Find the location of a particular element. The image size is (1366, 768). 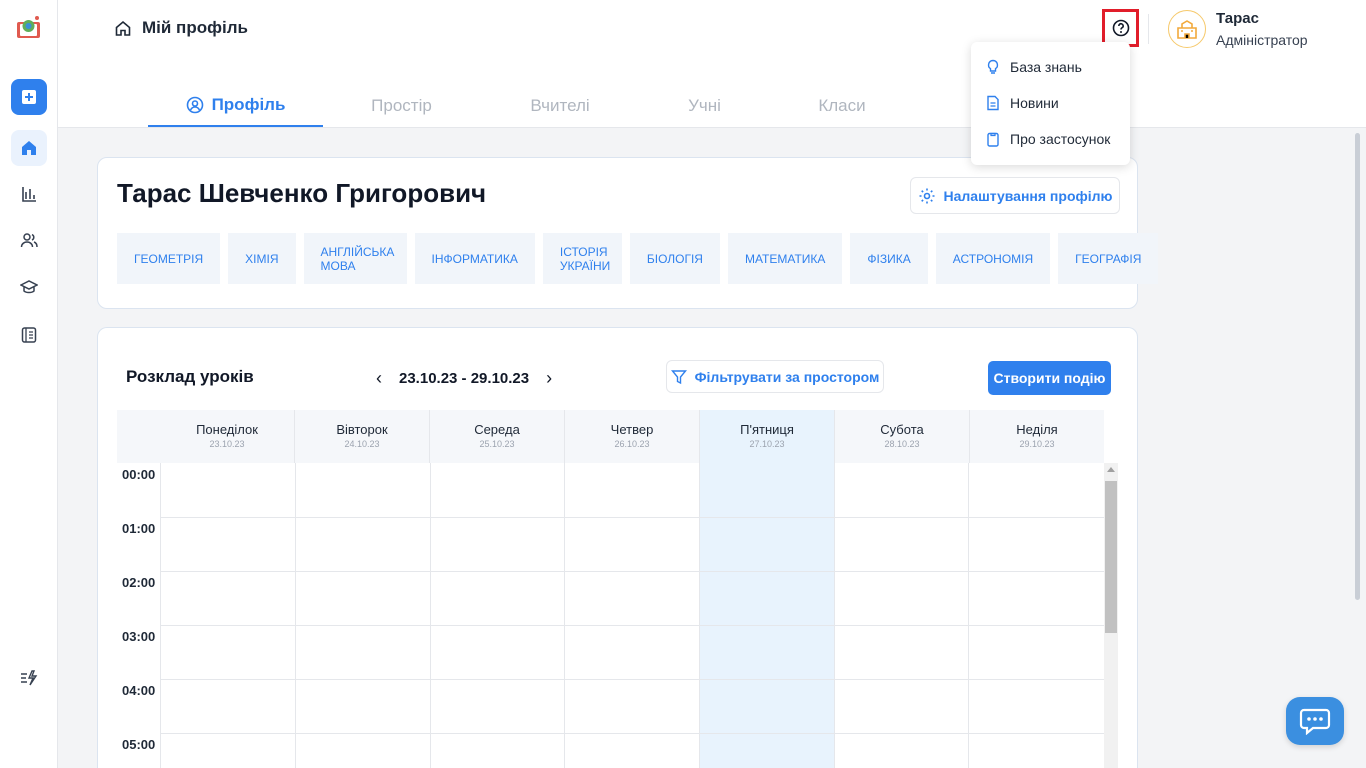

tab-space-label: Простір is located at coordinates (401, 105).